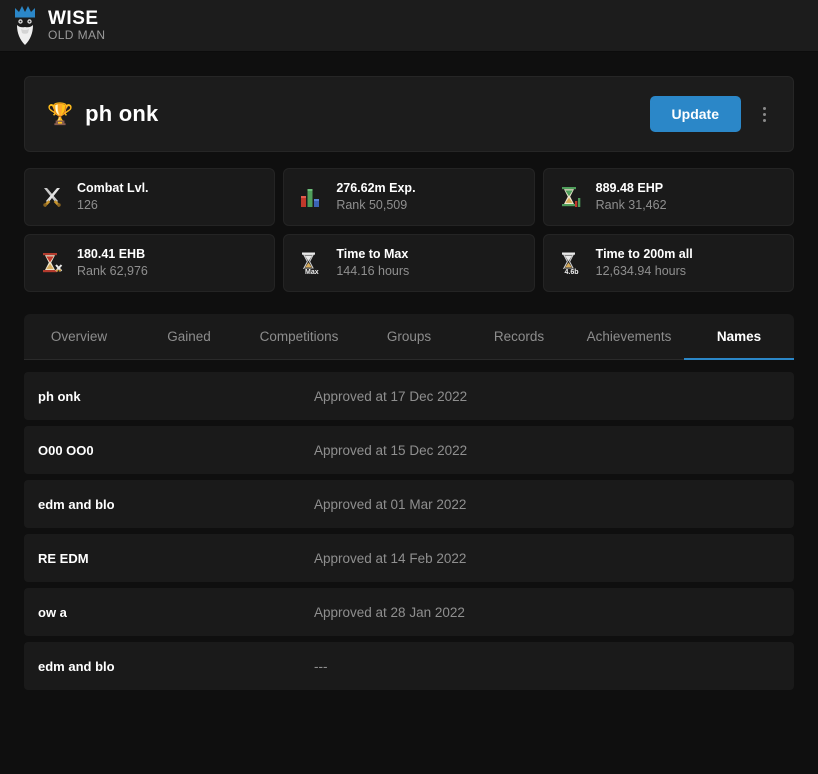 Image resolution: width=818 pixels, height=774 pixels. What do you see at coordinates (60, 114) in the screenshot?
I see `trophy-icon: 🏆` at bounding box center [60, 114].